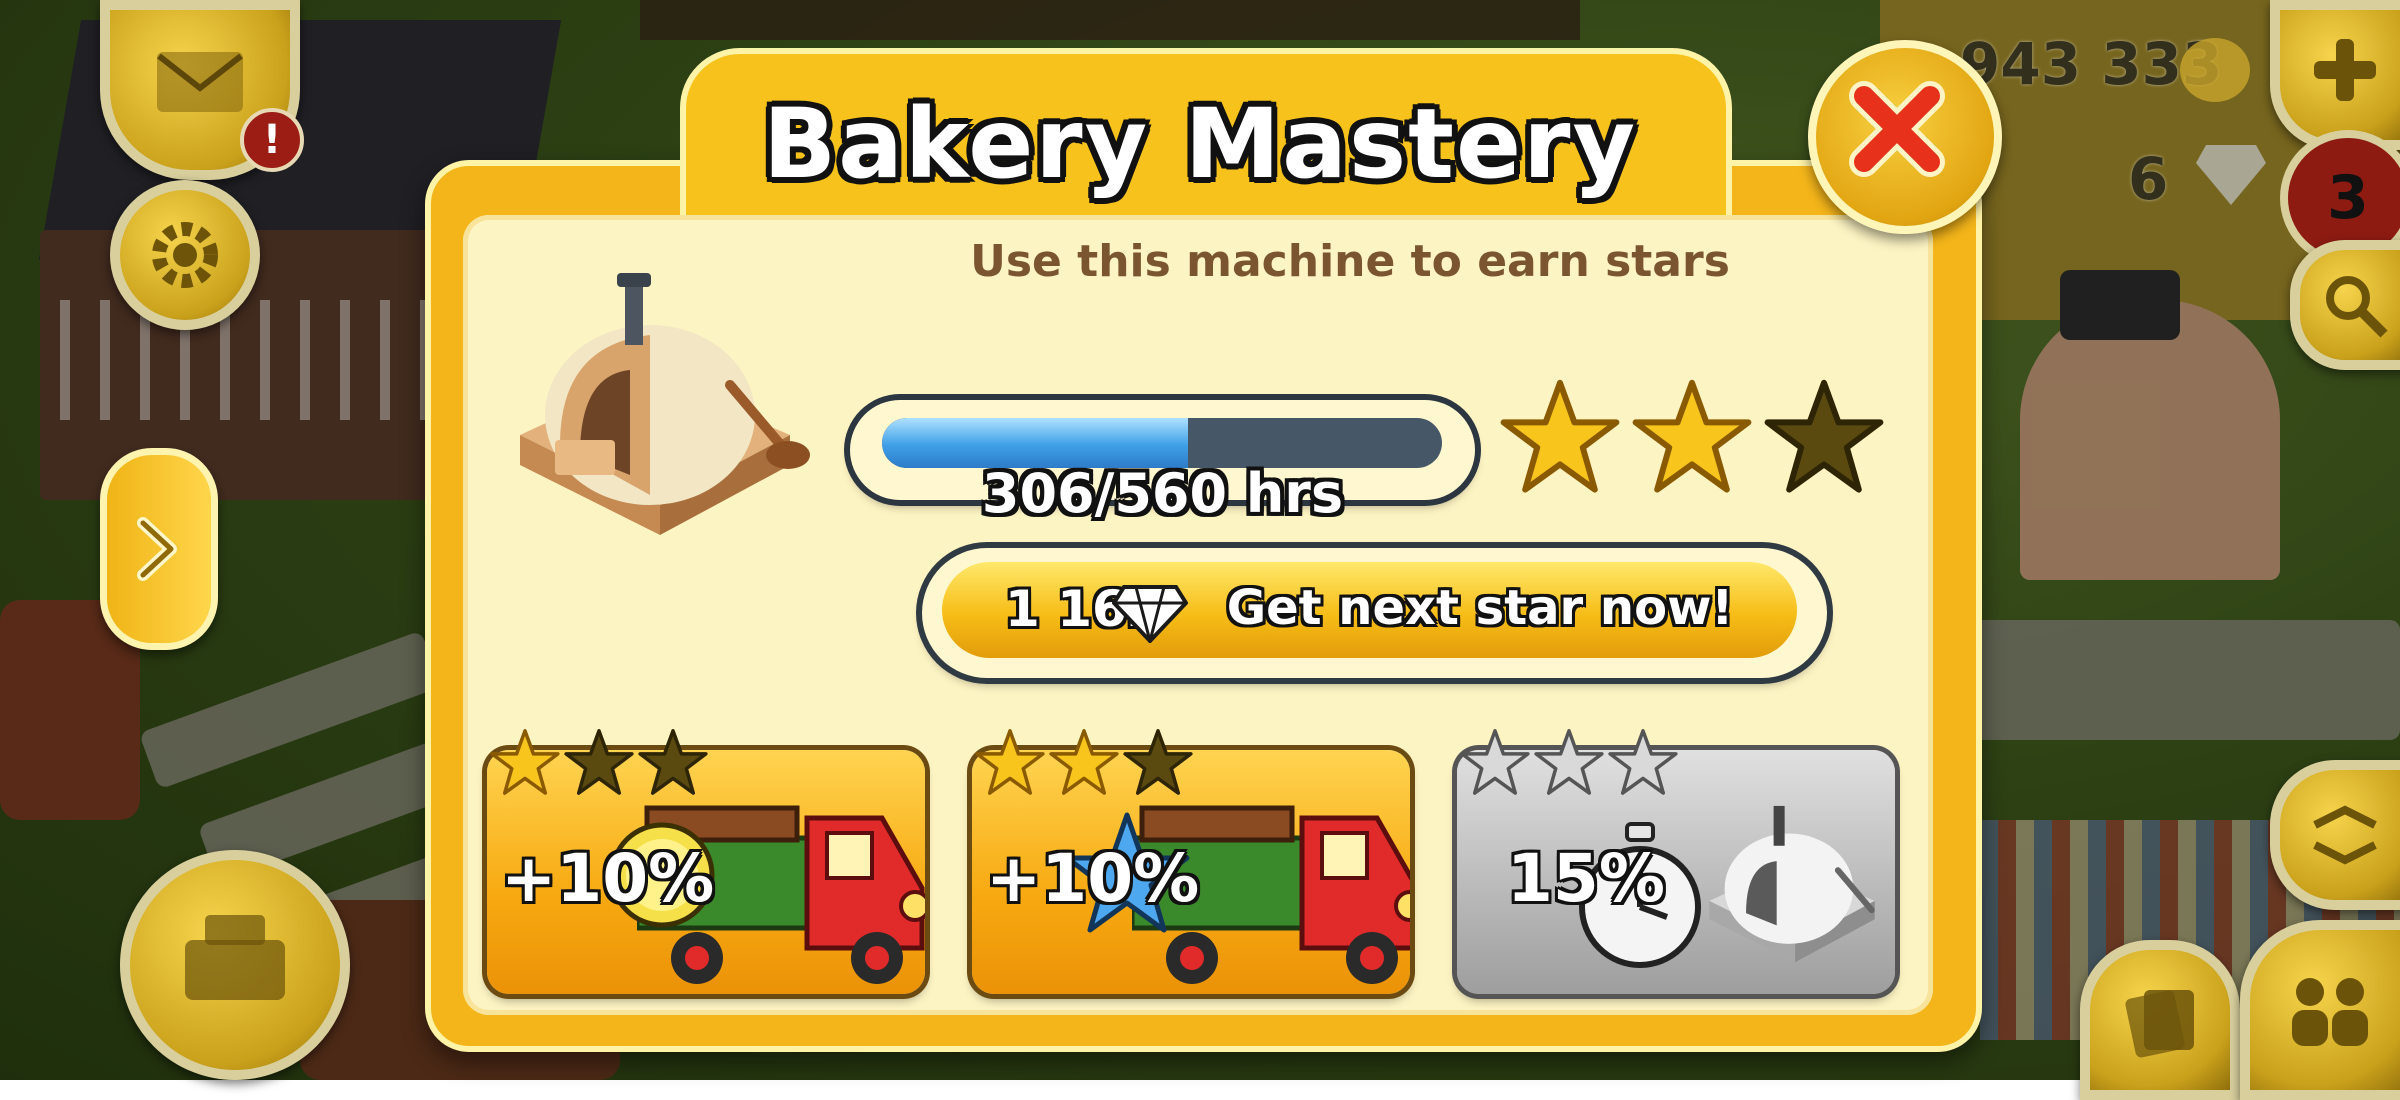 The width and height of the screenshot is (2400, 1100). What do you see at coordinates (1035, 443) in the screenshot?
I see `mastery-progress-fill` at bounding box center [1035, 443].